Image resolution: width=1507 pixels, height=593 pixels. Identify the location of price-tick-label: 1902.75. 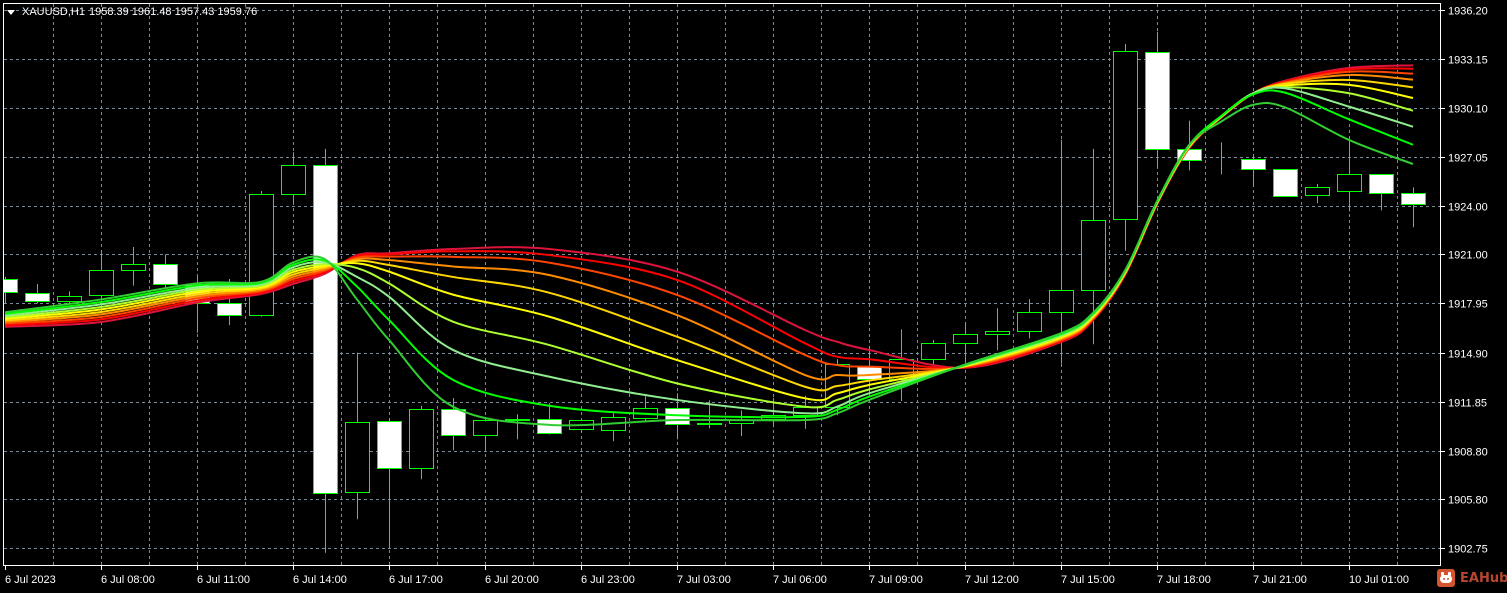
(1468, 550).